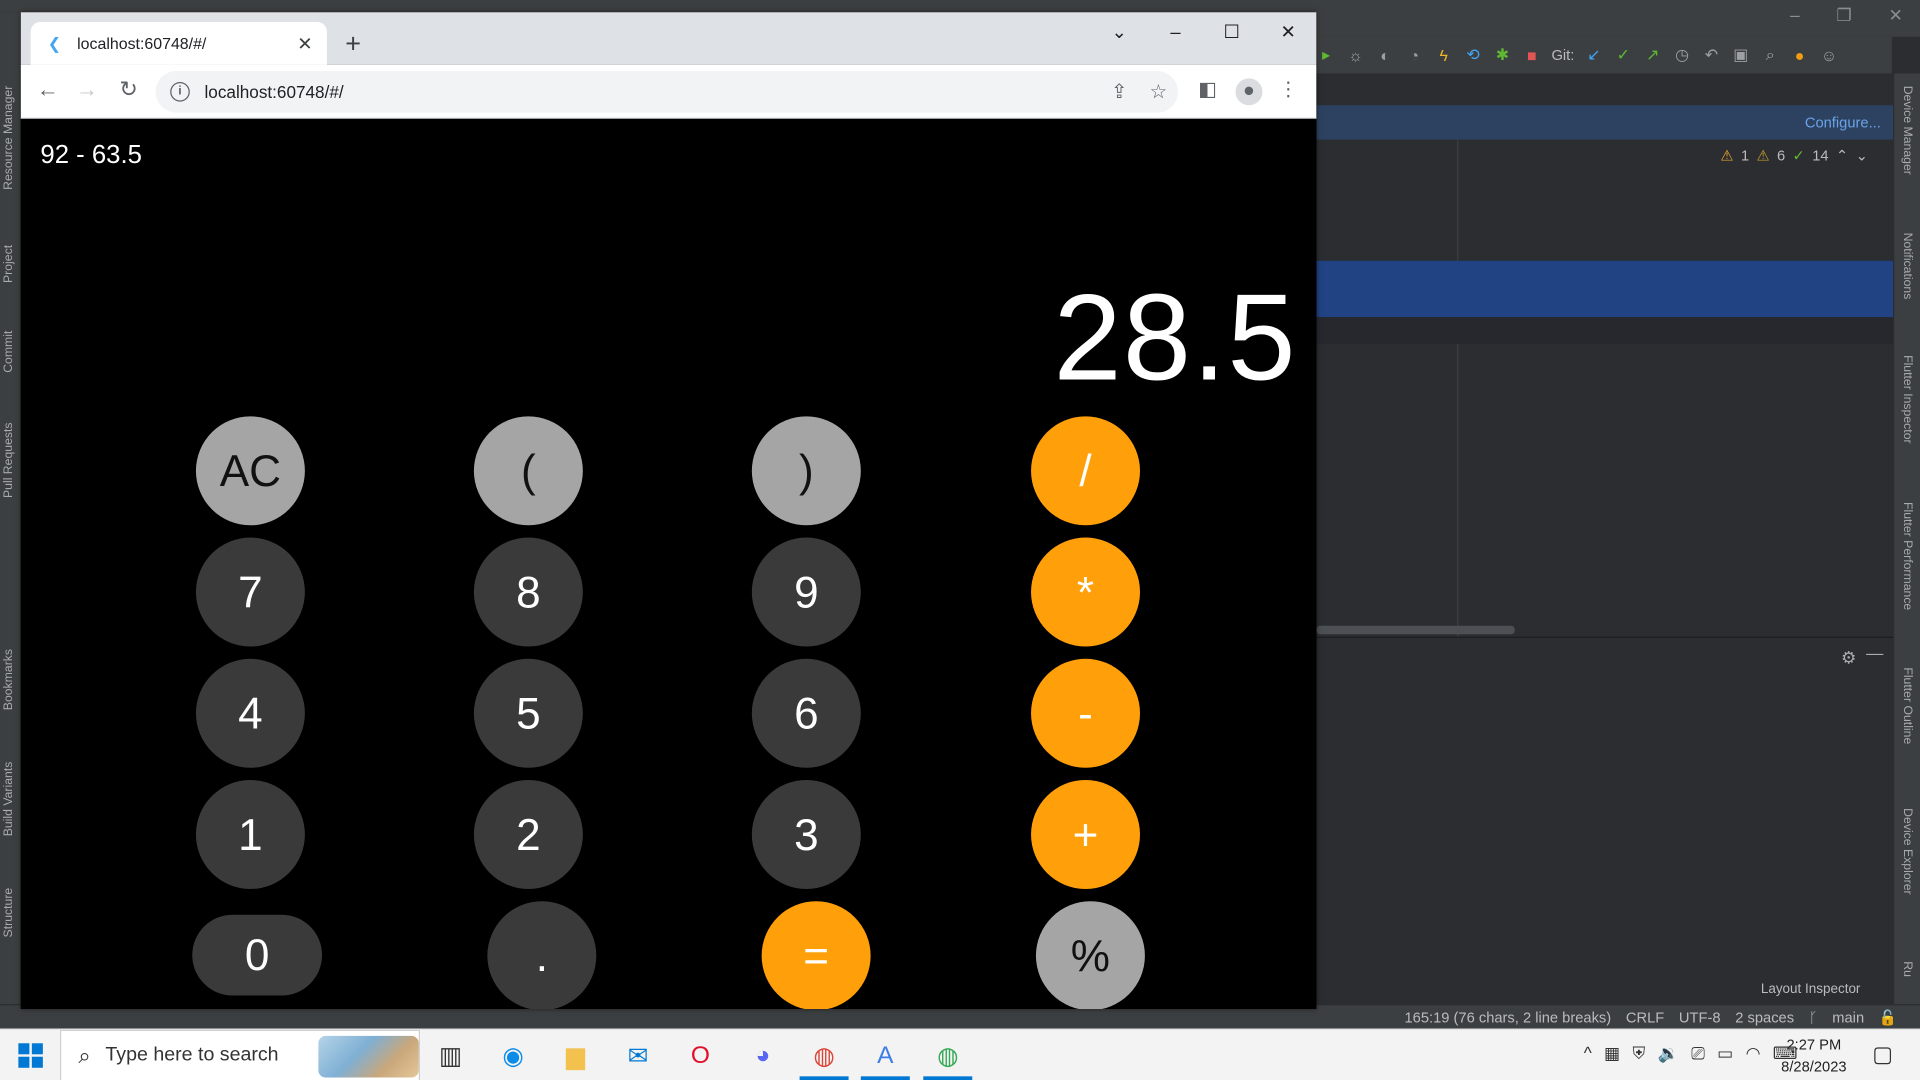 This screenshot has height=1080, width=1920. I want to click on menu-icon: ⋮, so click(1287, 89).